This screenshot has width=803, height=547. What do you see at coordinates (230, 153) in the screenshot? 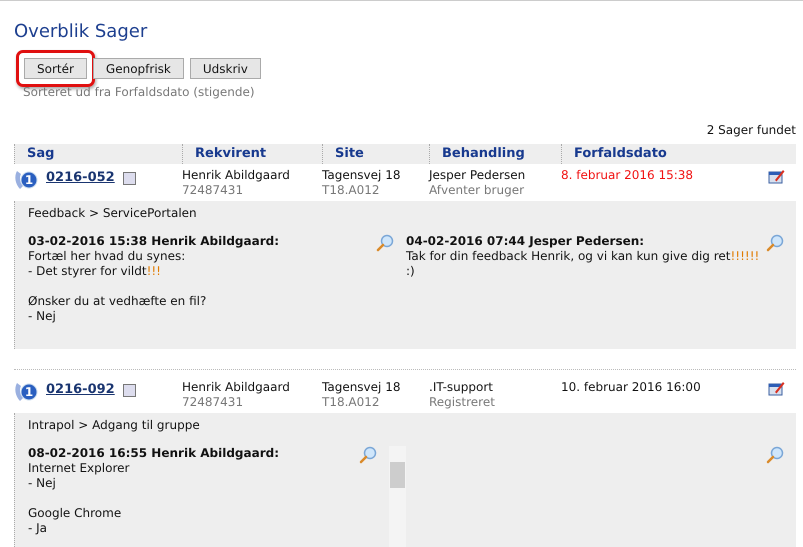
I see `column-header: Rekvirent` at bounding box center [230, 153].